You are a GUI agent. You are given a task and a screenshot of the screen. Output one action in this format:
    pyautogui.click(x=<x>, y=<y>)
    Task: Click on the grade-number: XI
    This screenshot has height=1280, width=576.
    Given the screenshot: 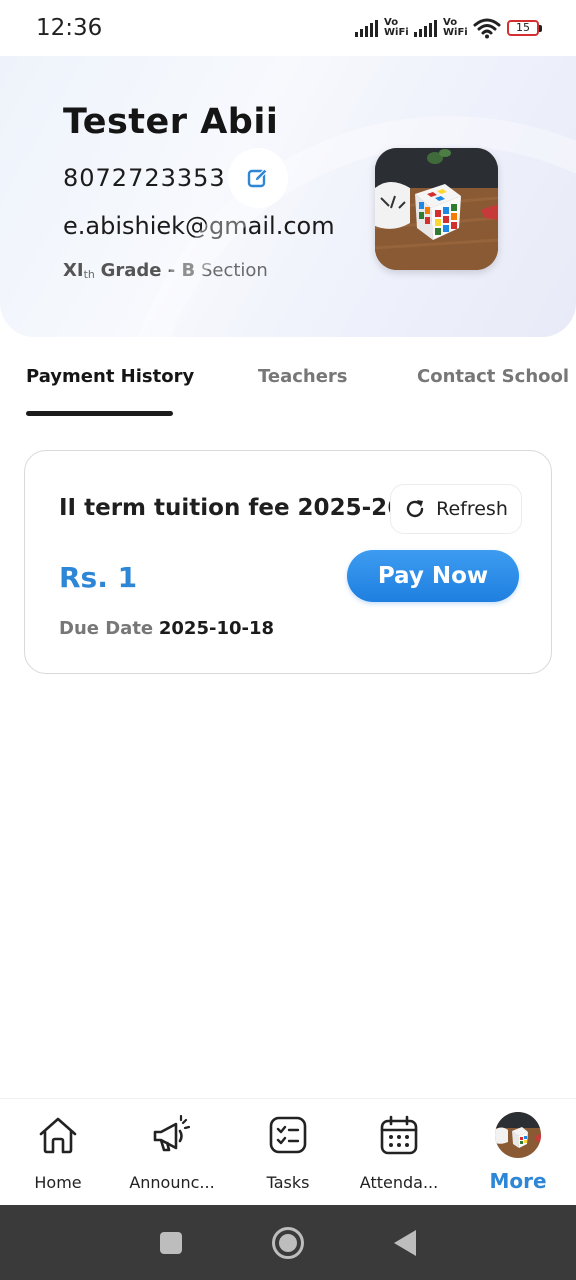 What is the action you would take?
    pyautogui.click(x=73, y=270)
    